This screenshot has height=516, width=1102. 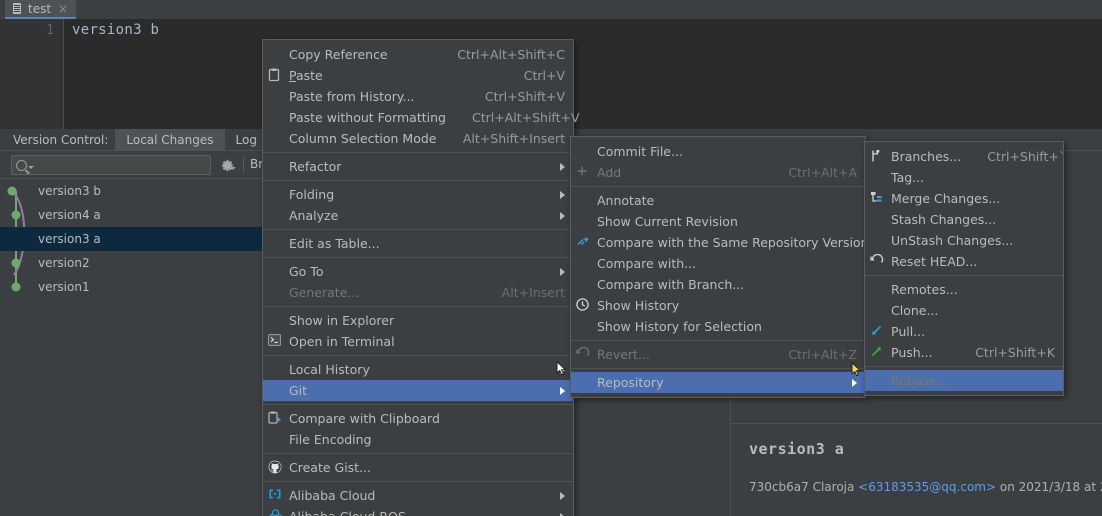 What do you see at coordinates (544, 75) in the screenshot?
I see `shortcut: Ctrl+V` at bounding box center [544, 75].